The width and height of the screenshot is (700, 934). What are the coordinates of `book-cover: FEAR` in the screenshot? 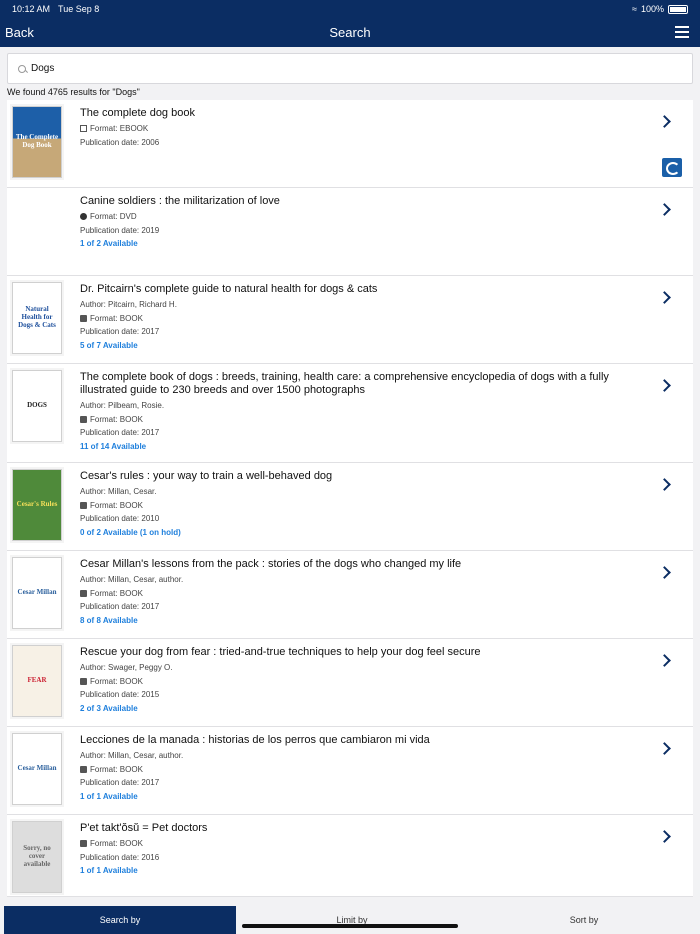 It's located at (37, 681).